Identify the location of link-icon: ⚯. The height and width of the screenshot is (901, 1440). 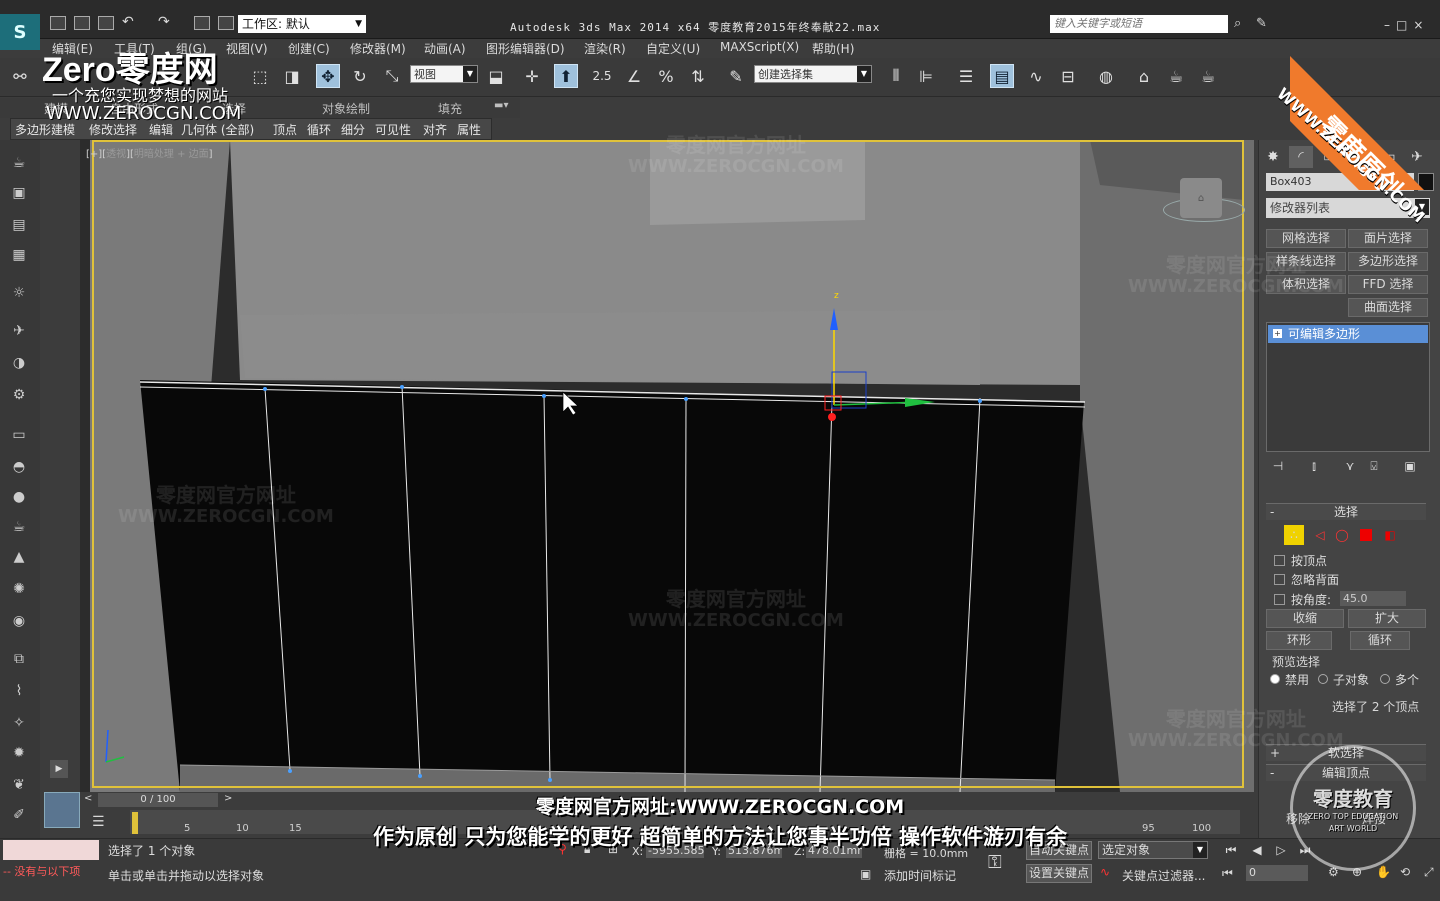
(20, 76).